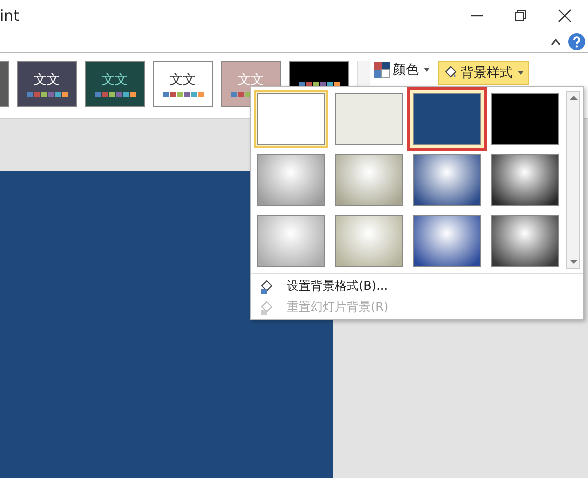 This screenshot has width=588, height=478. Describe the element at coordinates (565, 16) in the screenshot. I see `close-icon` at that location.